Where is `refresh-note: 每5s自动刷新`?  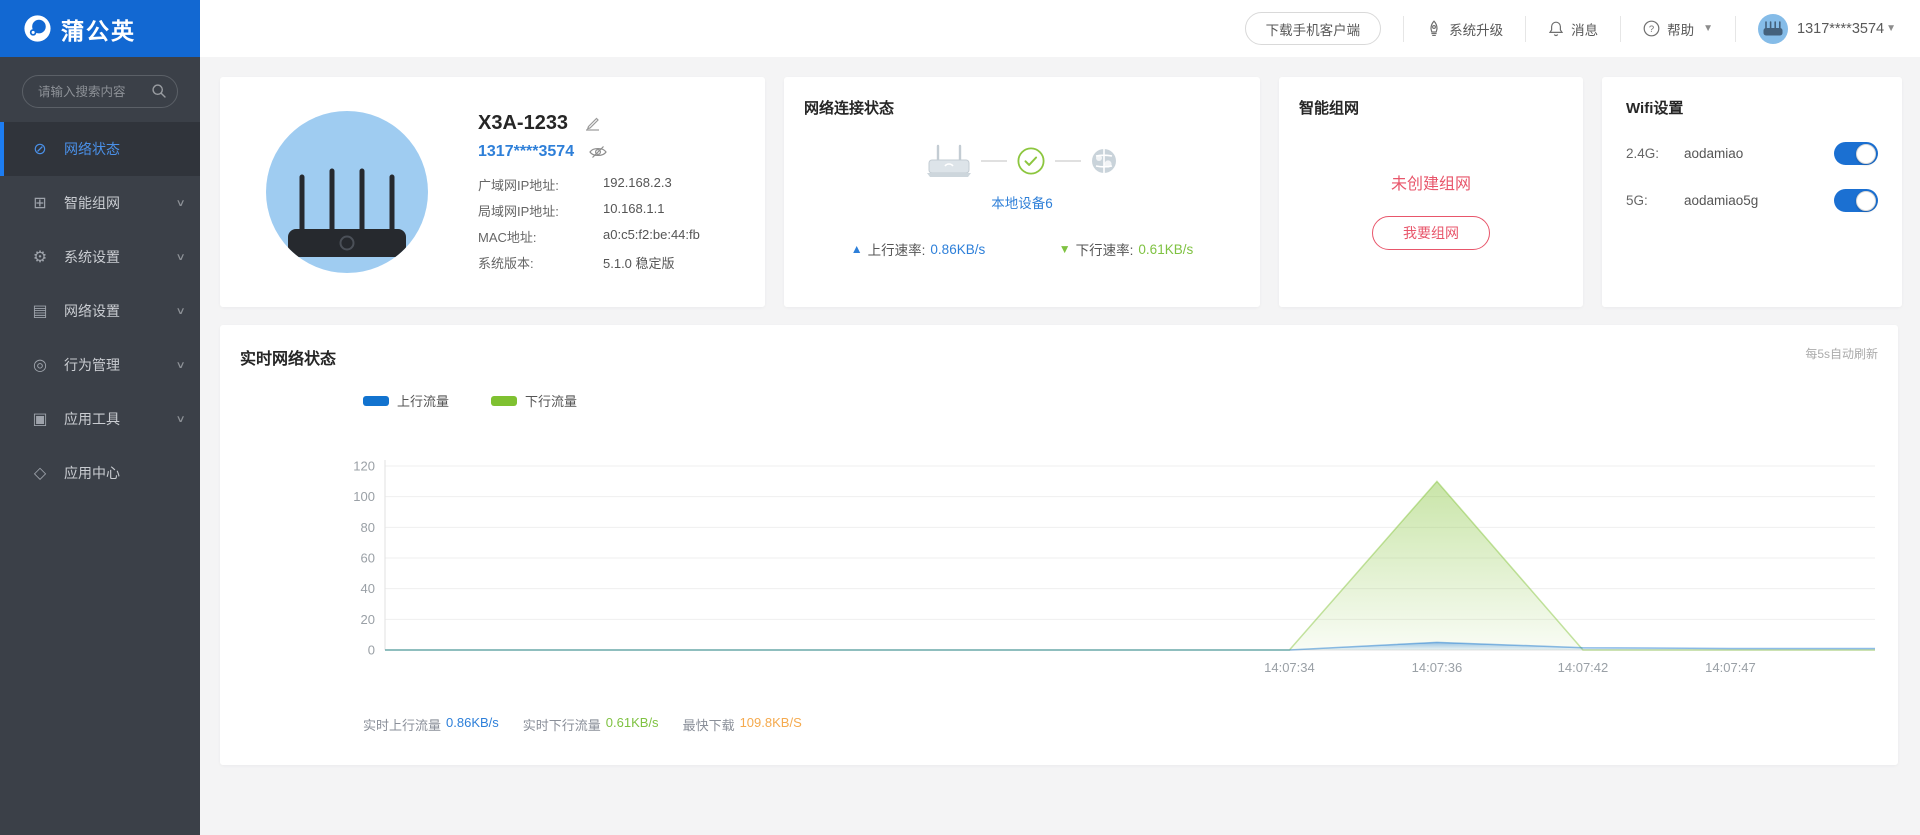
refresh-note: 每5s自动刷新 is located at coordinates (1841, 354).